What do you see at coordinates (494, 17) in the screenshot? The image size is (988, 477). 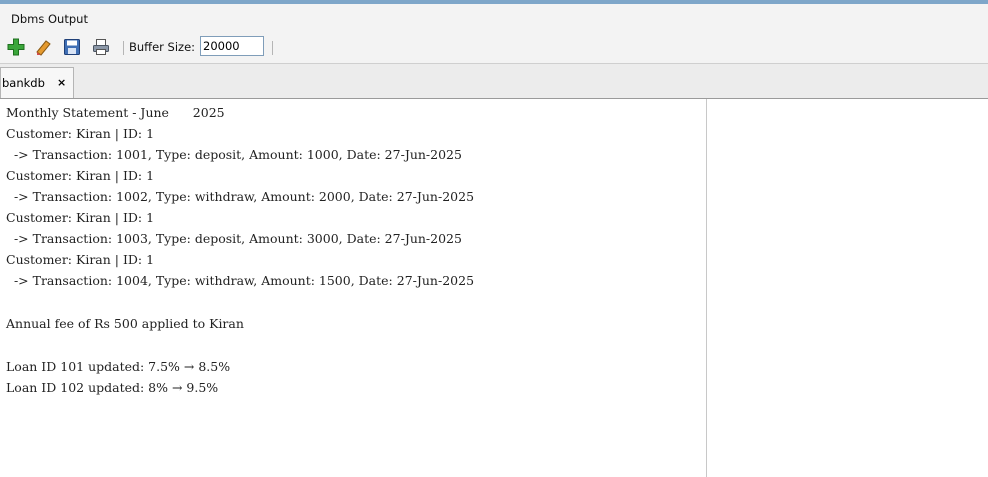 I see `panel-title-bar: Dbms Output` at bounding box center [494, 17].